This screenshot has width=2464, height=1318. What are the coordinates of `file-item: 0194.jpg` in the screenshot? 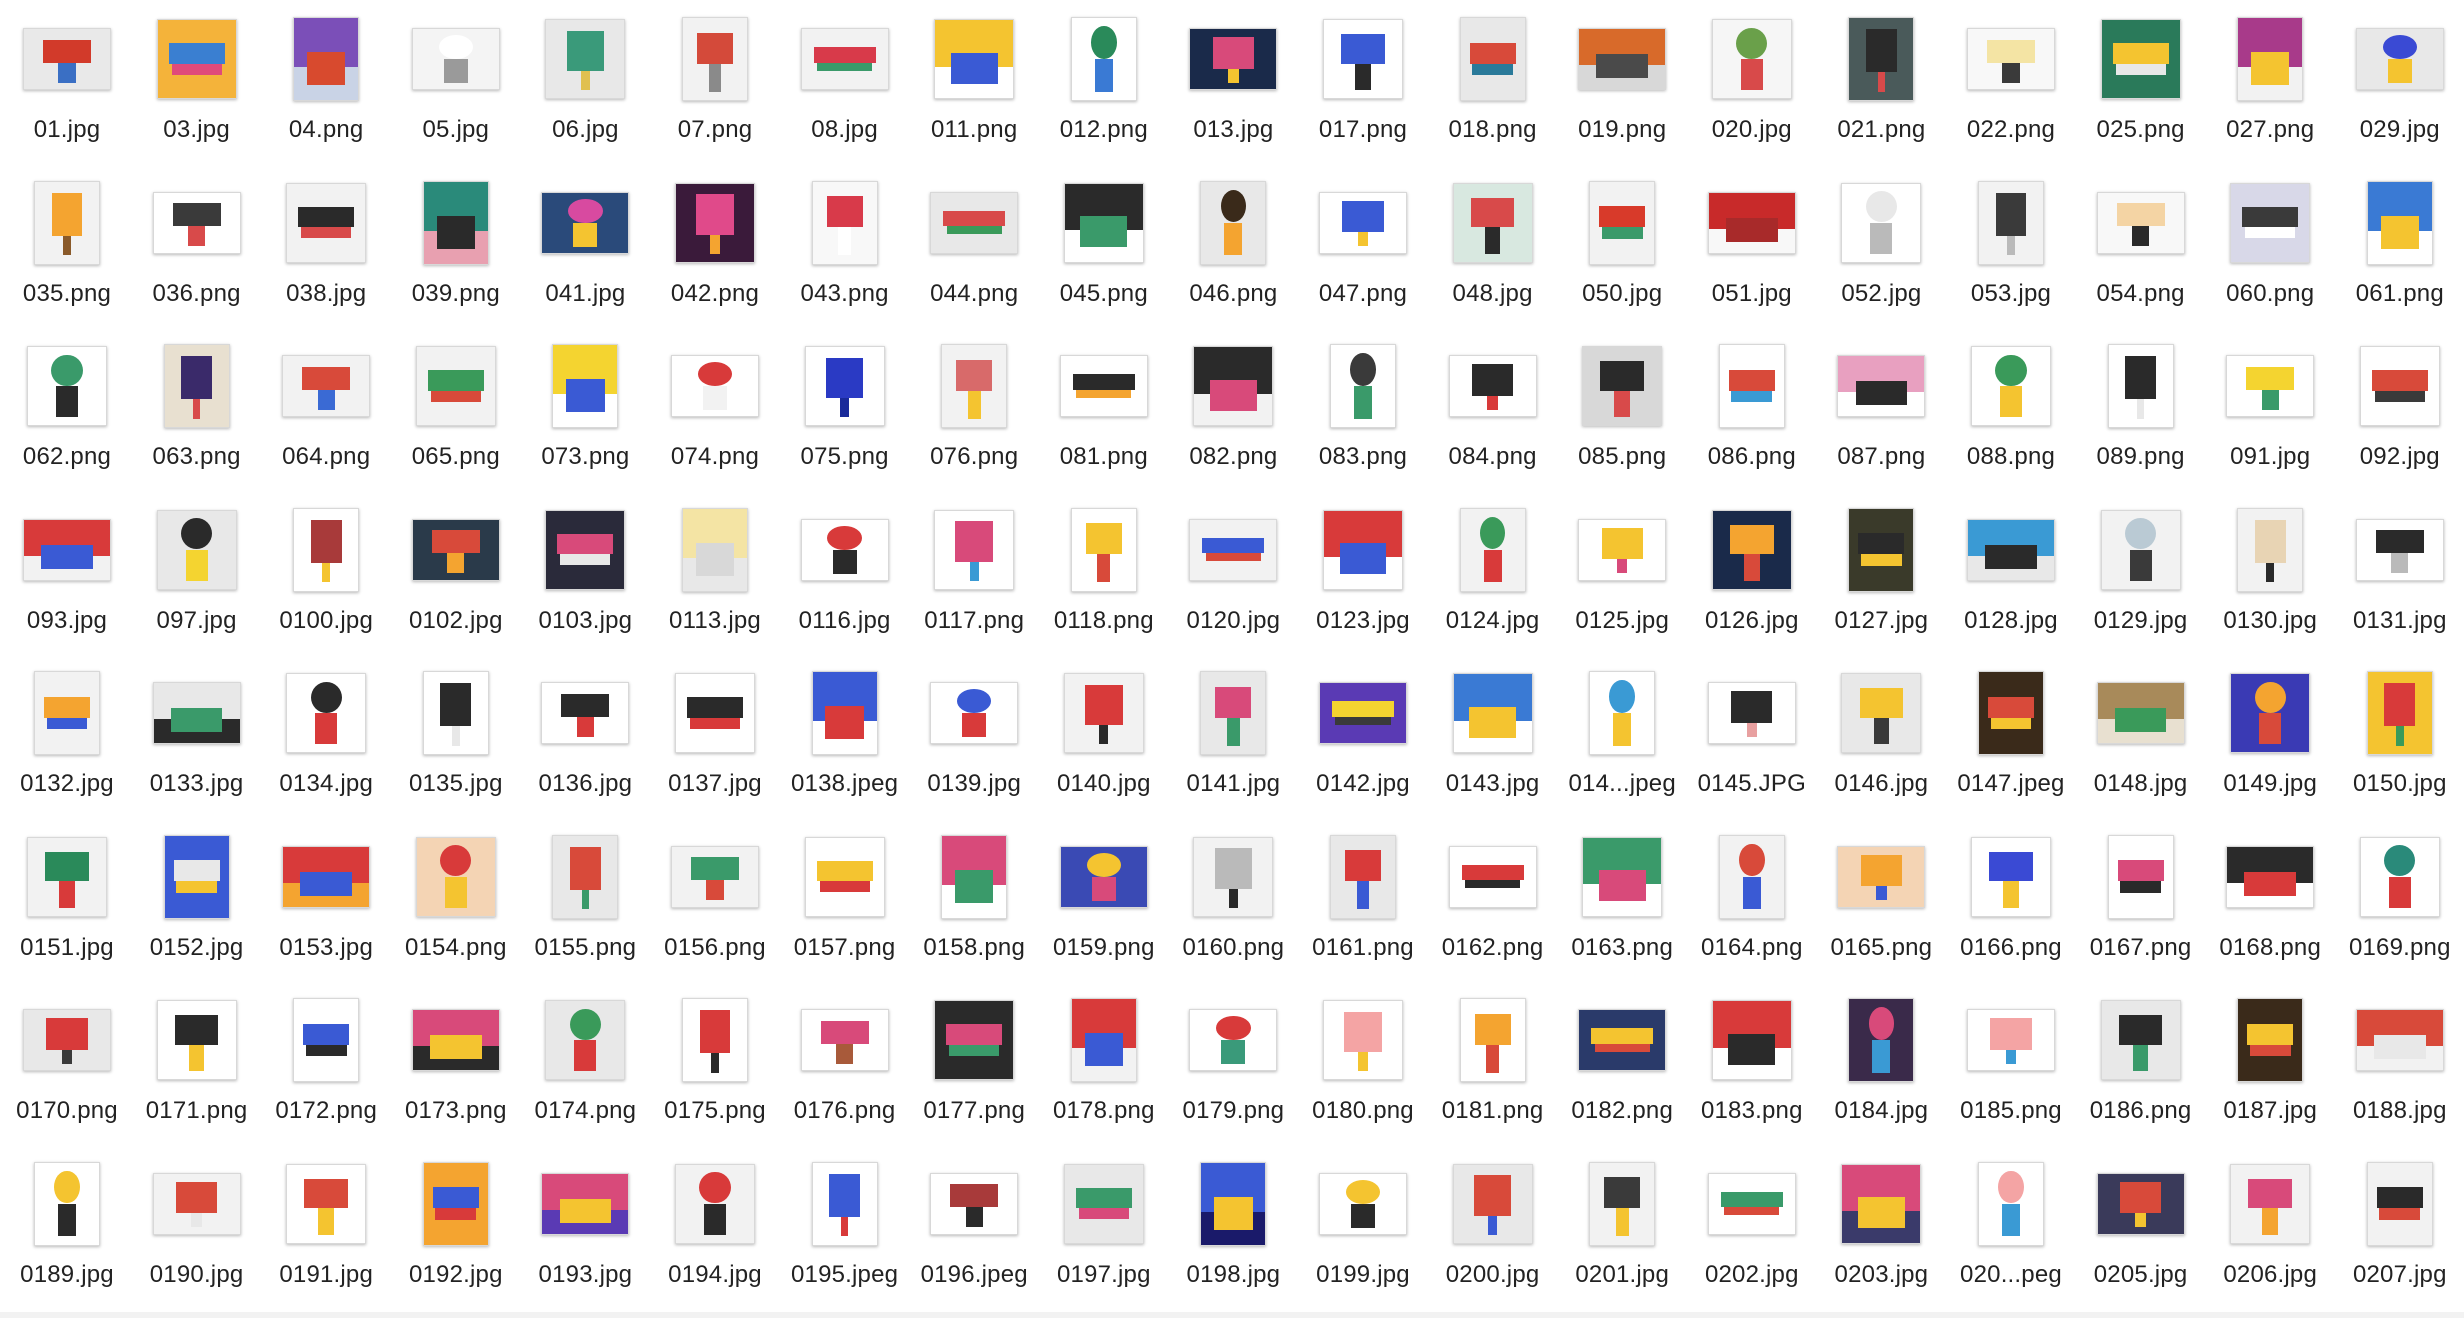 It's located at (715, 1230).